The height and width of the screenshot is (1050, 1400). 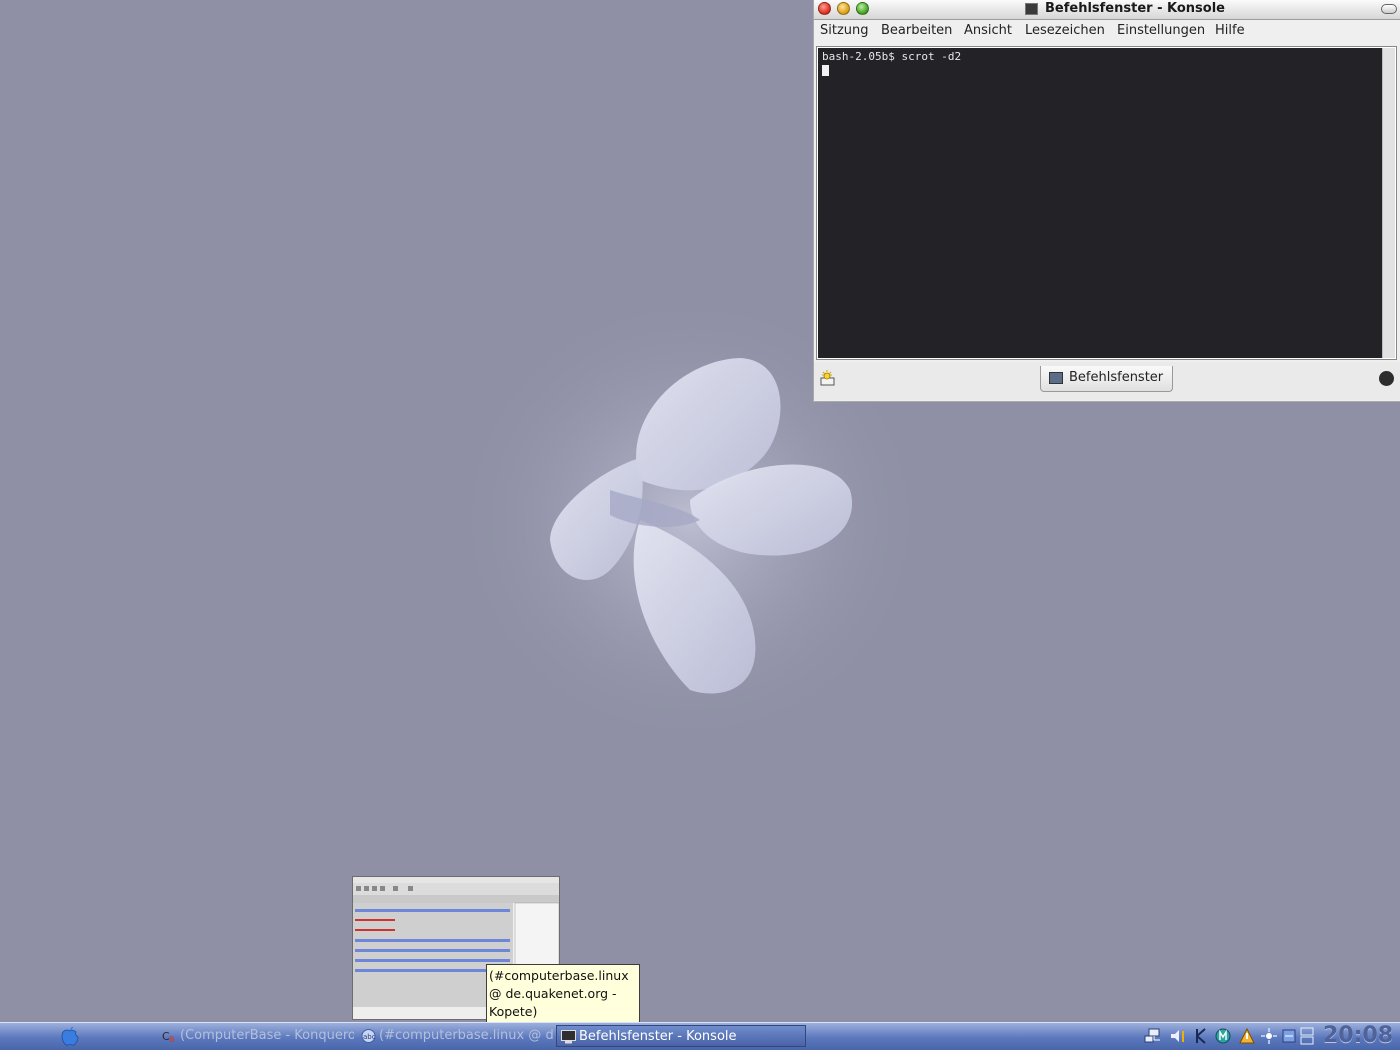 I want to click on task-konqueror: C B (ComputerBase - Konqueror, so click(x=256, y=1036).